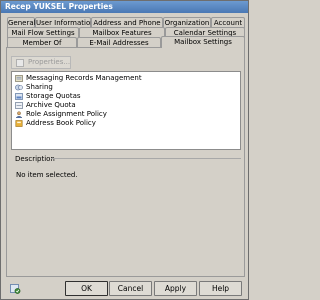 This screenshot has height=300, width=320. Describe the element at coordinates (19, 96) in the screenshot. I see `storage-quotas-icon` at that location.